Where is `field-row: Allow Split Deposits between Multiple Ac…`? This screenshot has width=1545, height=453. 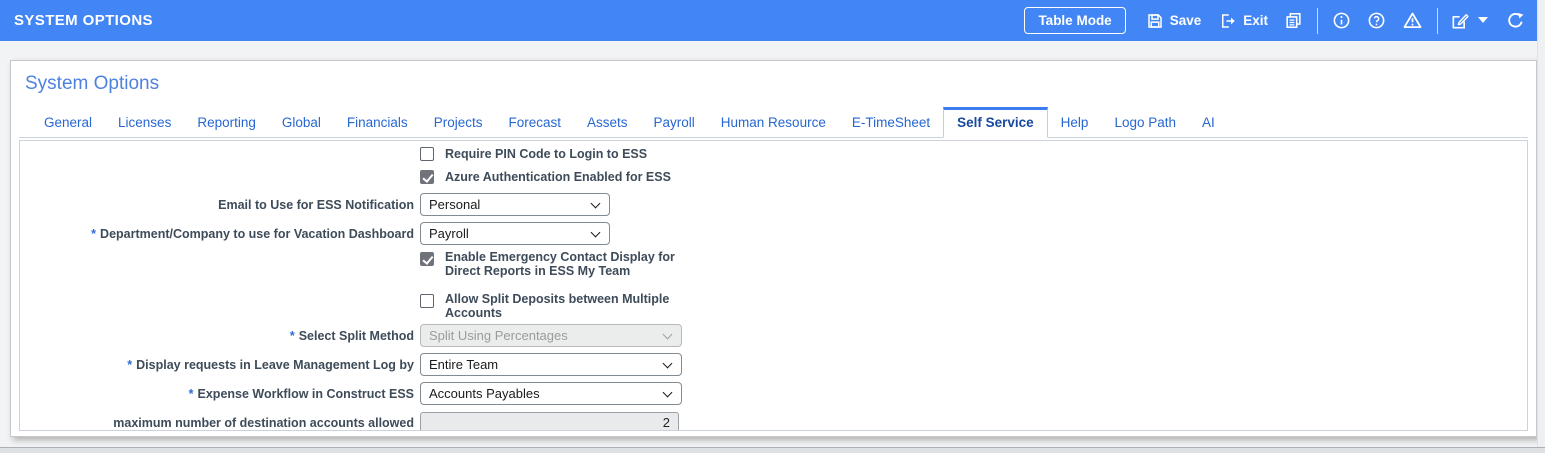 field-row: Allow Split Deposits between Multiple Ac… is located at coordinates (773, 306).